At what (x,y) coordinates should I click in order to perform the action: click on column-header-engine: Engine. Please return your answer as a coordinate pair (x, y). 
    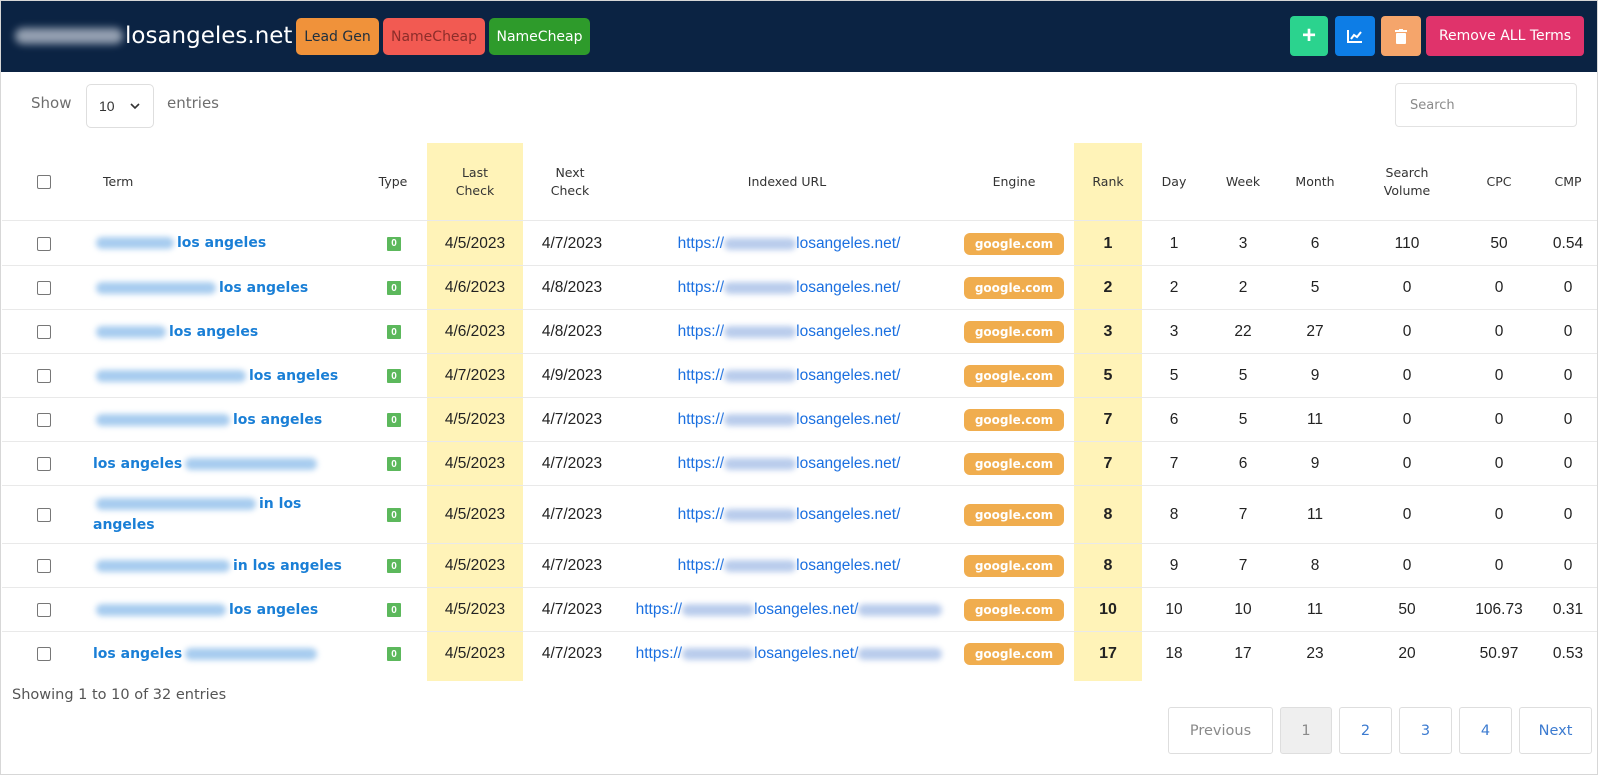
    Looking at the image, I should click on (1014, 181).